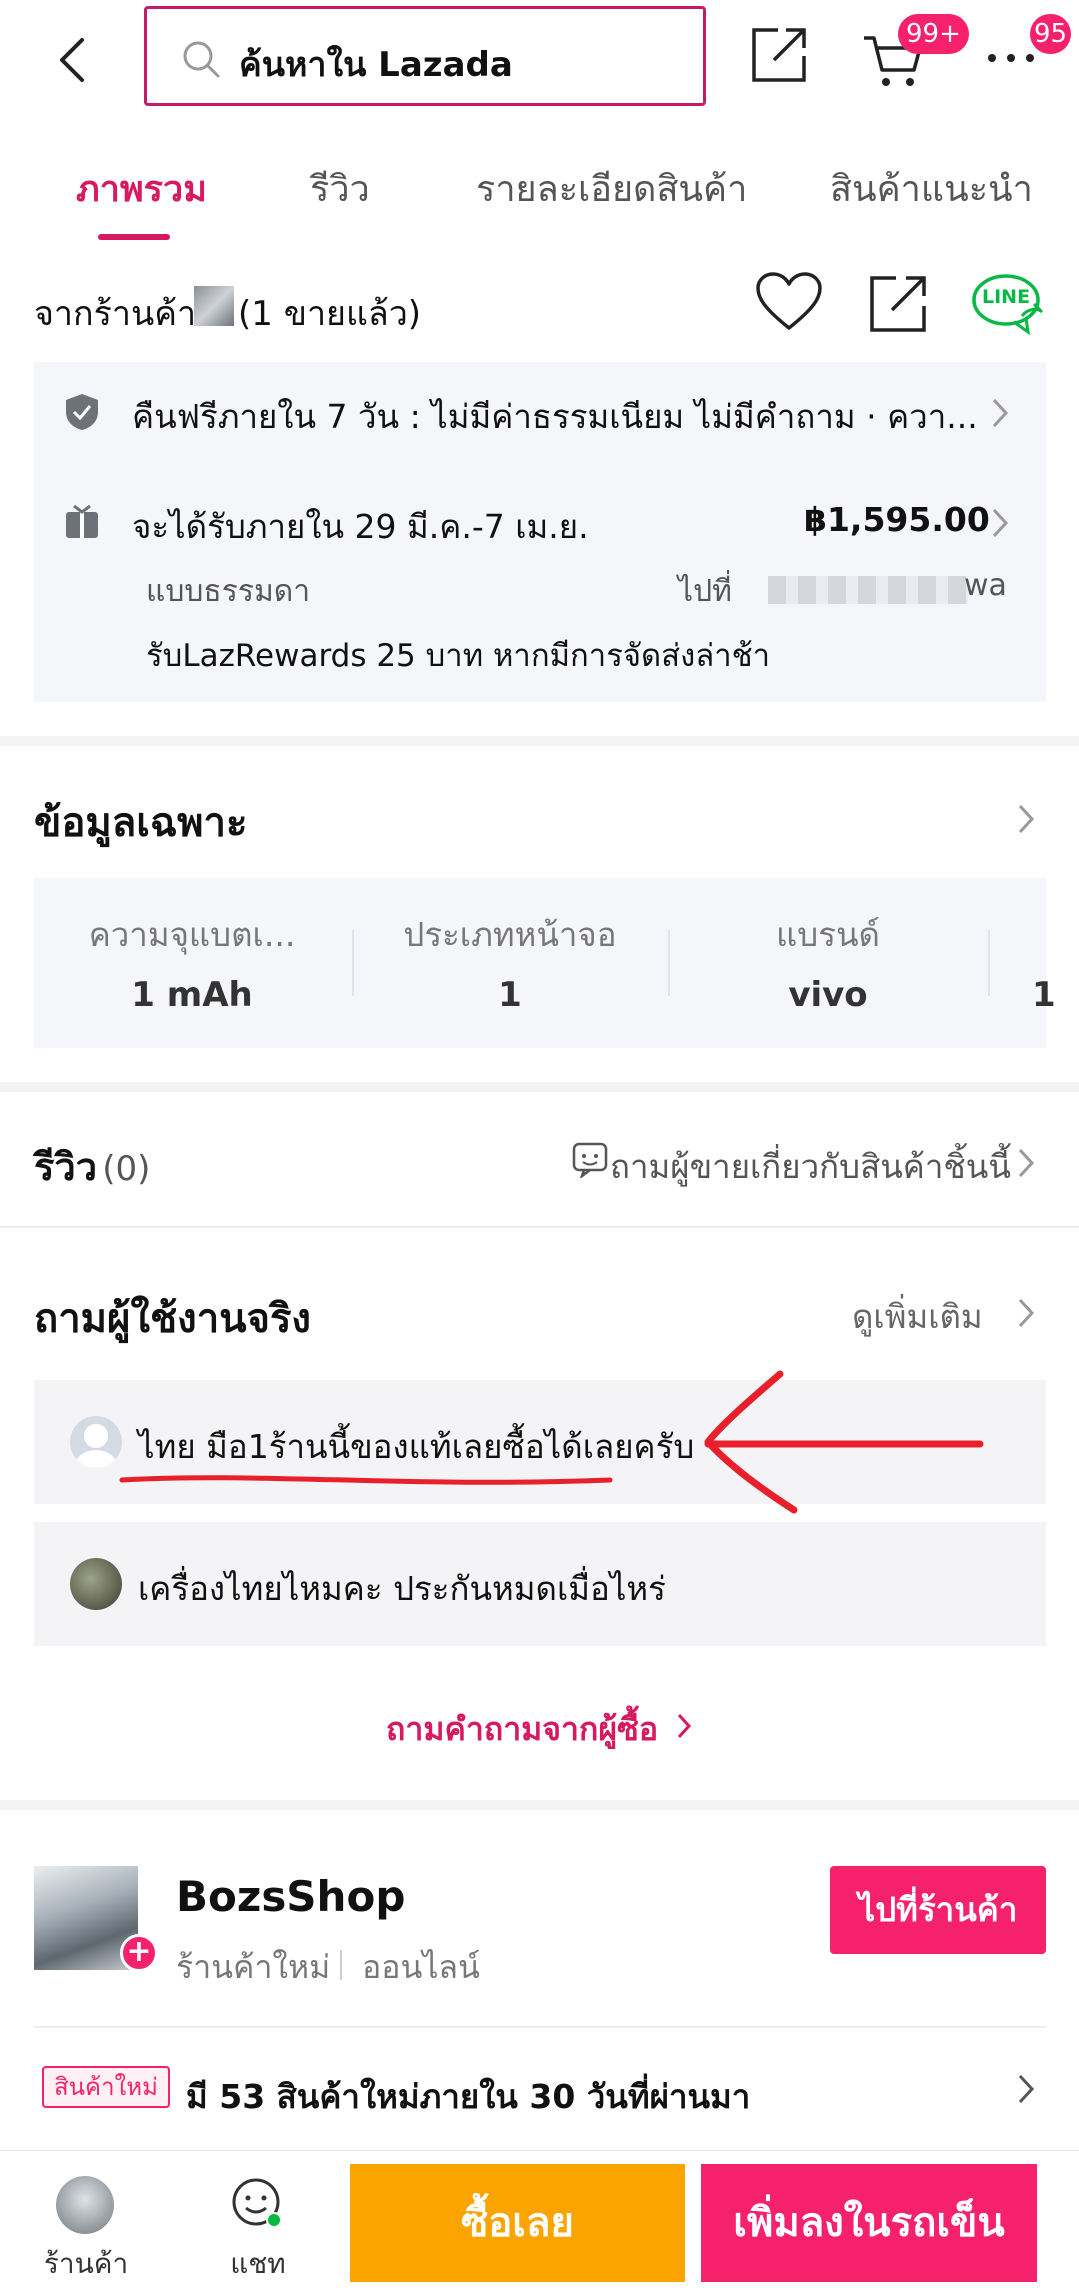 The width and height of the screenshot is (1079, 2296). Describe the element at coordinates (141, 188) in the screenshot. I see `tab-overview: ภาพรวม` at that location.